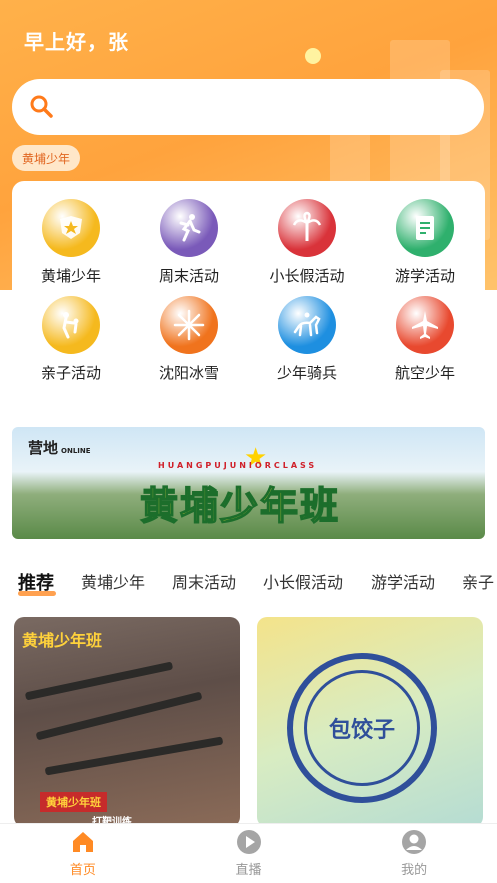 This screenshot has width=497, height=883. What do you see at coordinates (306, 373) in the screenshot?
I see `menu-item-label: 少年骑兵` at bounding box center [306, 373].